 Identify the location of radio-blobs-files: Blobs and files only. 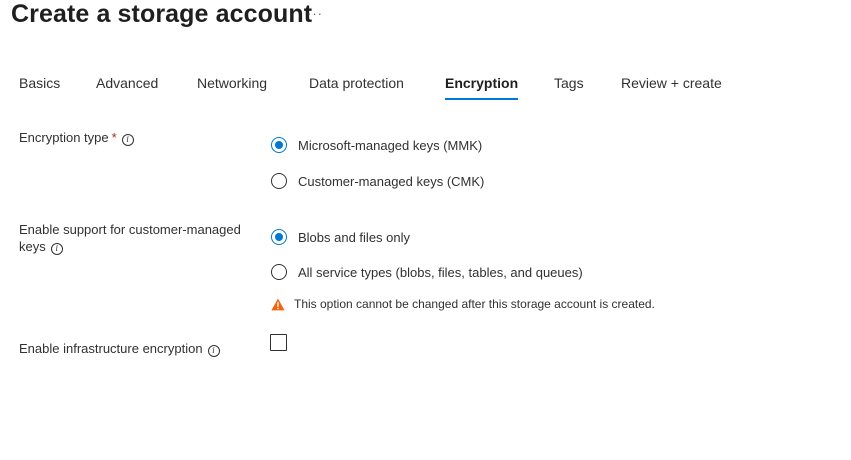
(340, 237).